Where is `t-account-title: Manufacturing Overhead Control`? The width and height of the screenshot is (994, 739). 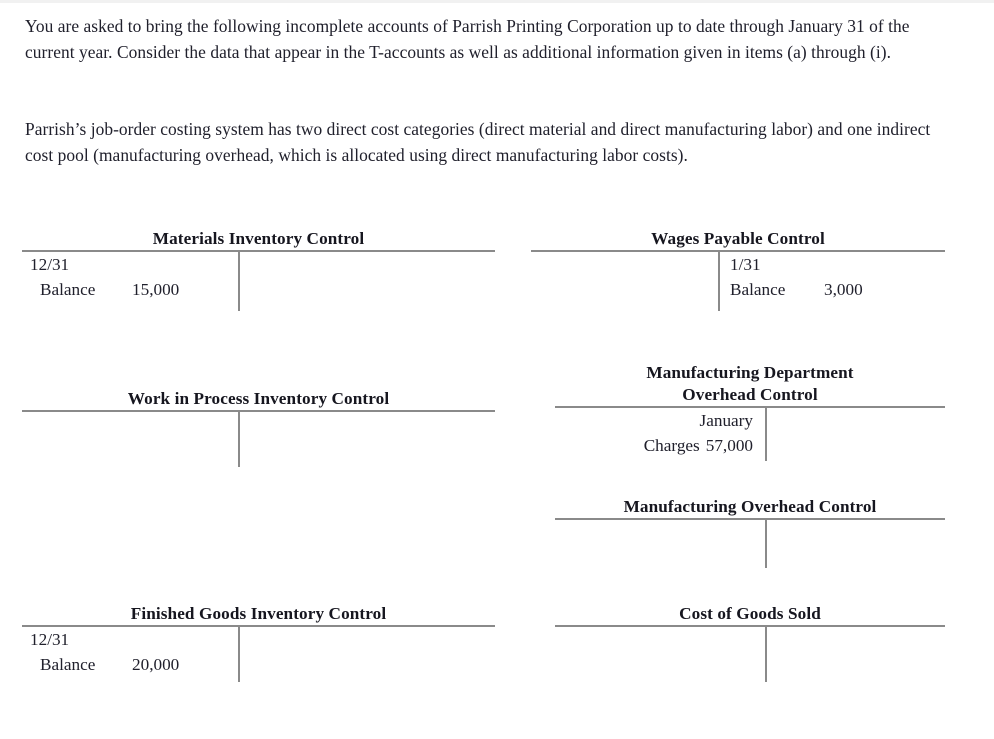 t-account-title: Manufacturing Overhead Control is located at coordinates (750, 506).